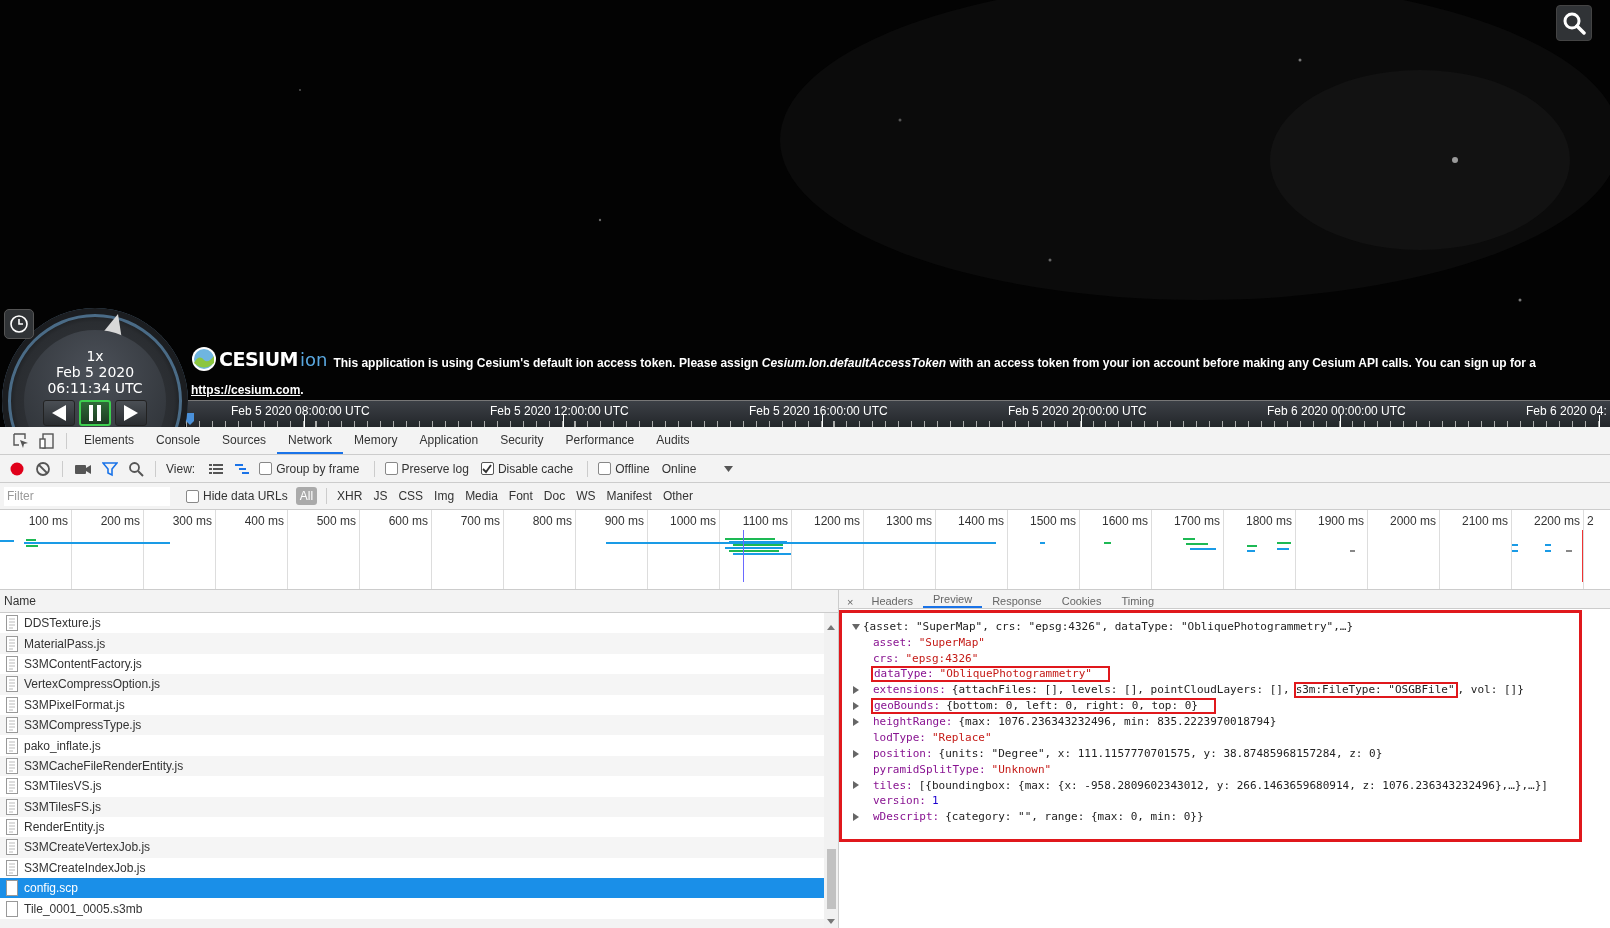  Describe the element at coordinates (47, 440) in the screenshot. I see `device-icon` at that location.